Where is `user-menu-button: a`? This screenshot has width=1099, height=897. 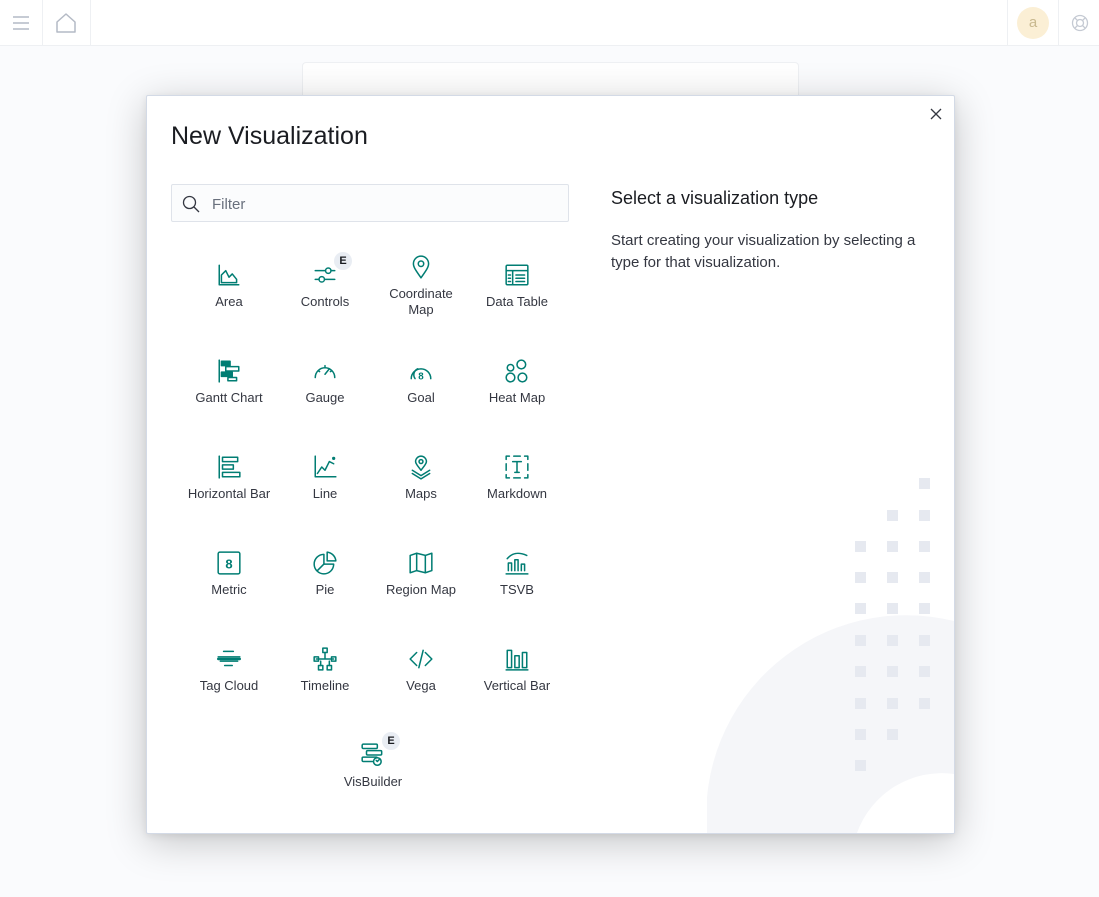
user-menu-button: a is located at coordinates (1032, 22).